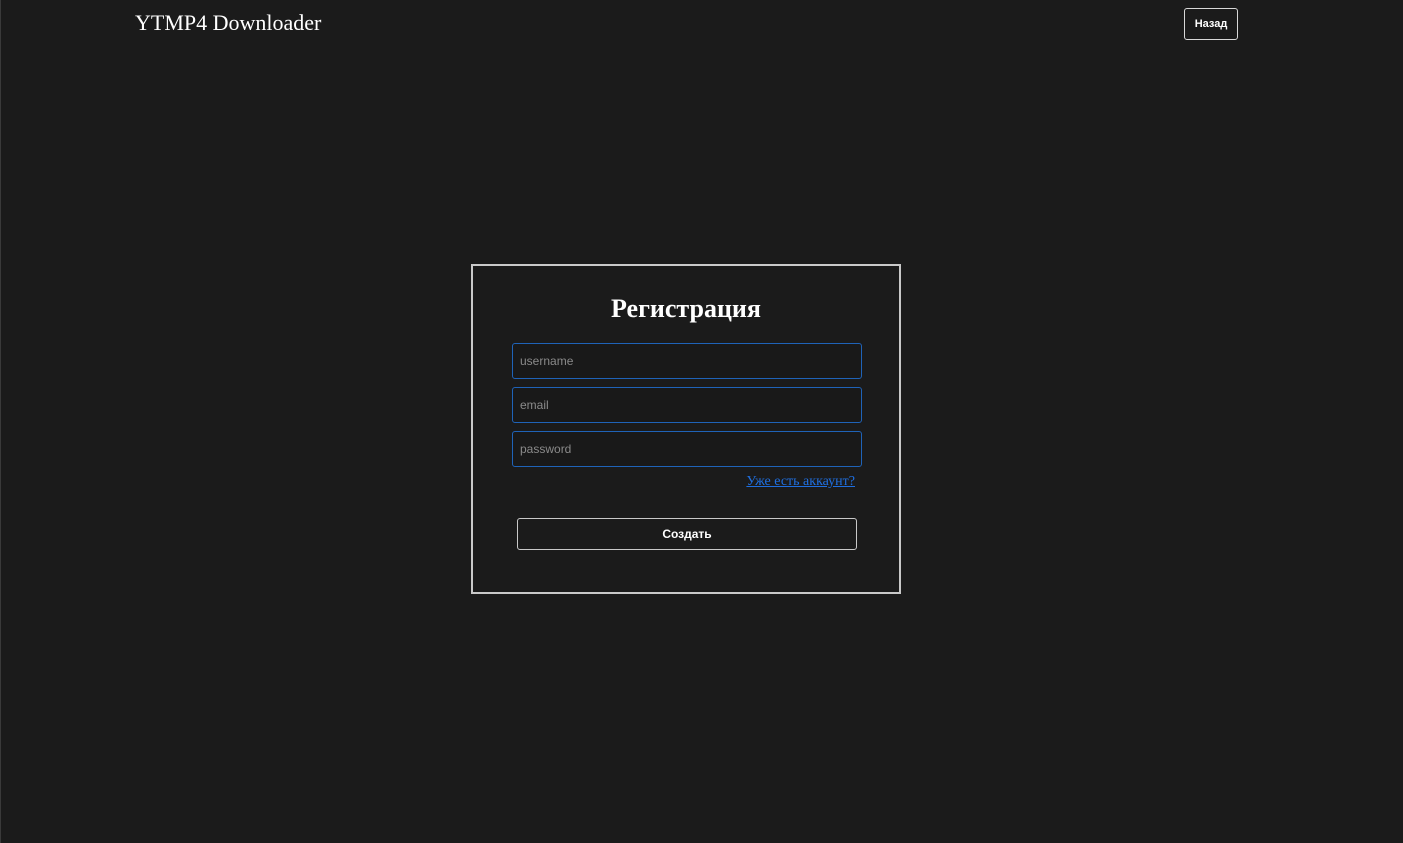  Describe the element at coordinates (800, 482) in the screenshot. I see `existing-account-link: Уже есть аккаунт?` at that location.